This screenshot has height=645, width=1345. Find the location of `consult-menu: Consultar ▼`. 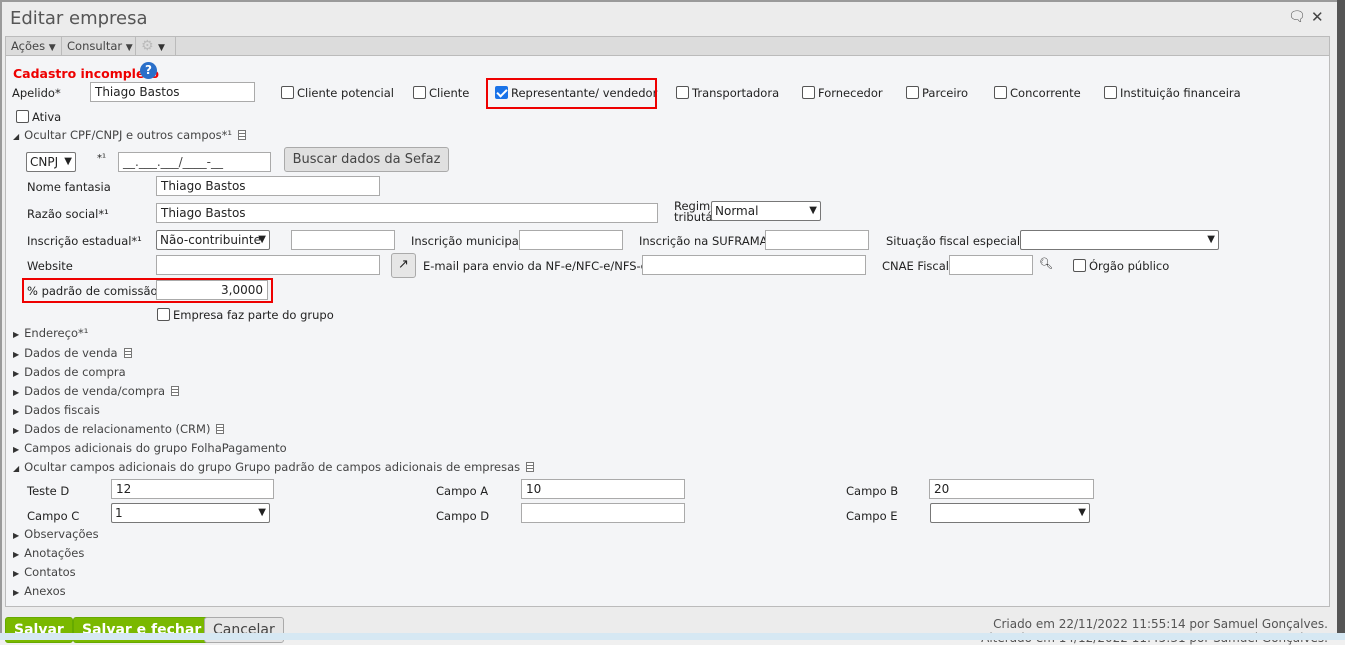

consult-menu: Consultar ▼ is located at coordinates (99, 46).